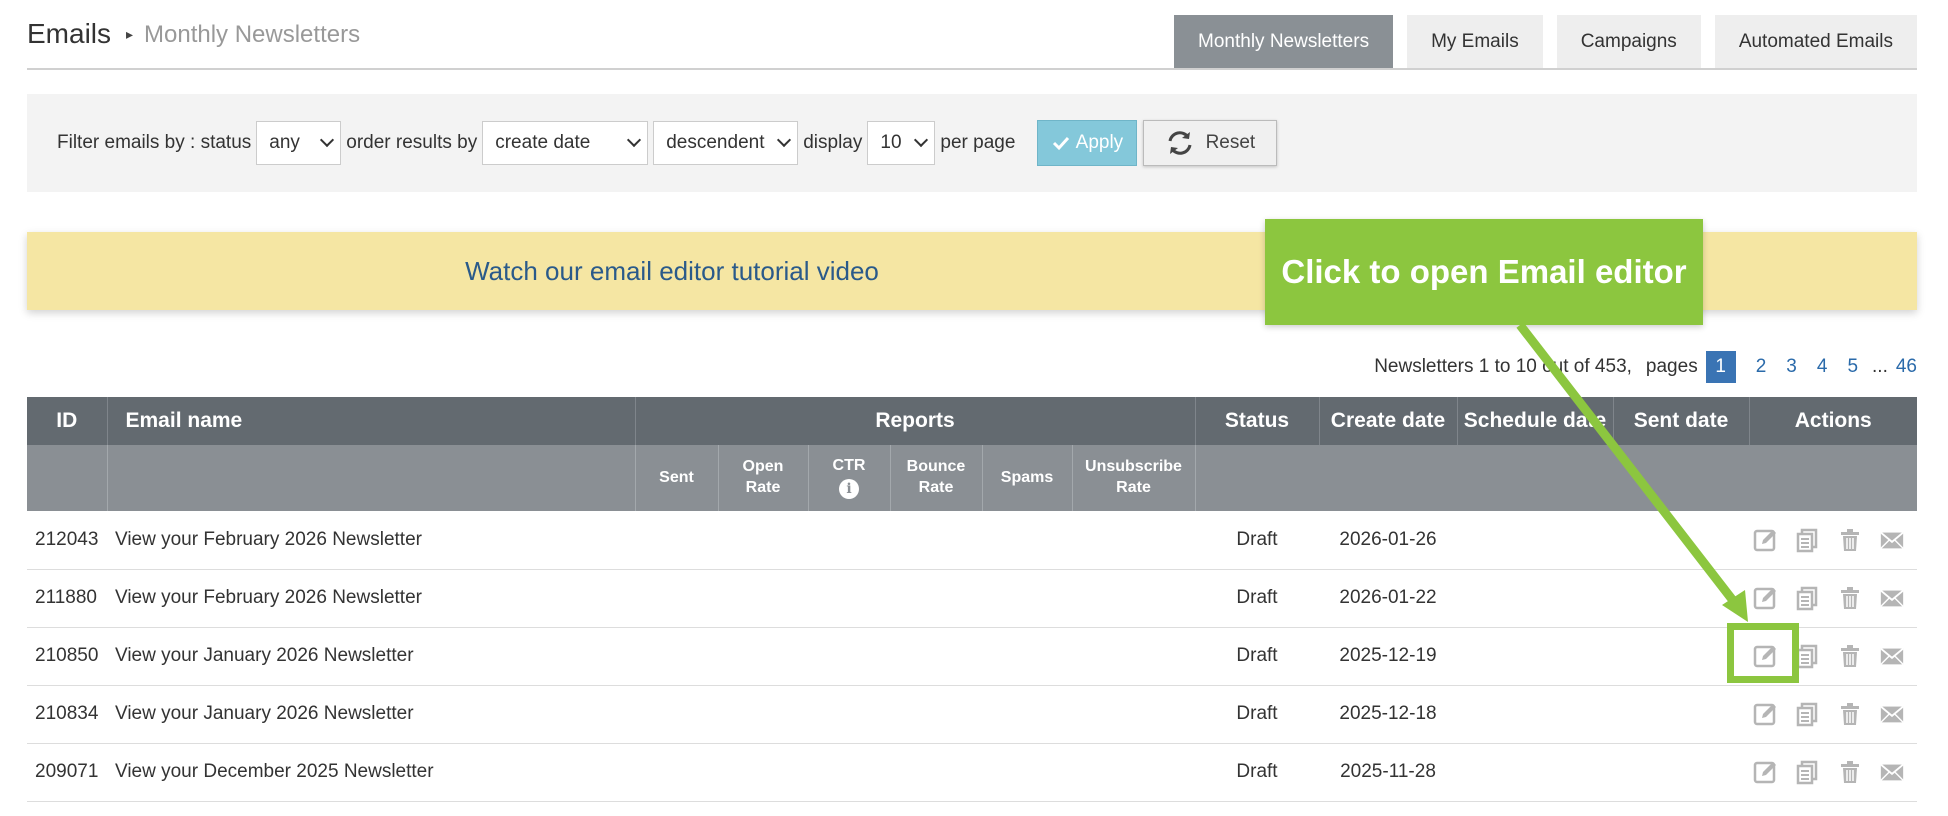 This screenshot has width=1948, height=816. I want to click on col-unsubscribe-rate: Unsubscribe Rate, so click(1133, 478).